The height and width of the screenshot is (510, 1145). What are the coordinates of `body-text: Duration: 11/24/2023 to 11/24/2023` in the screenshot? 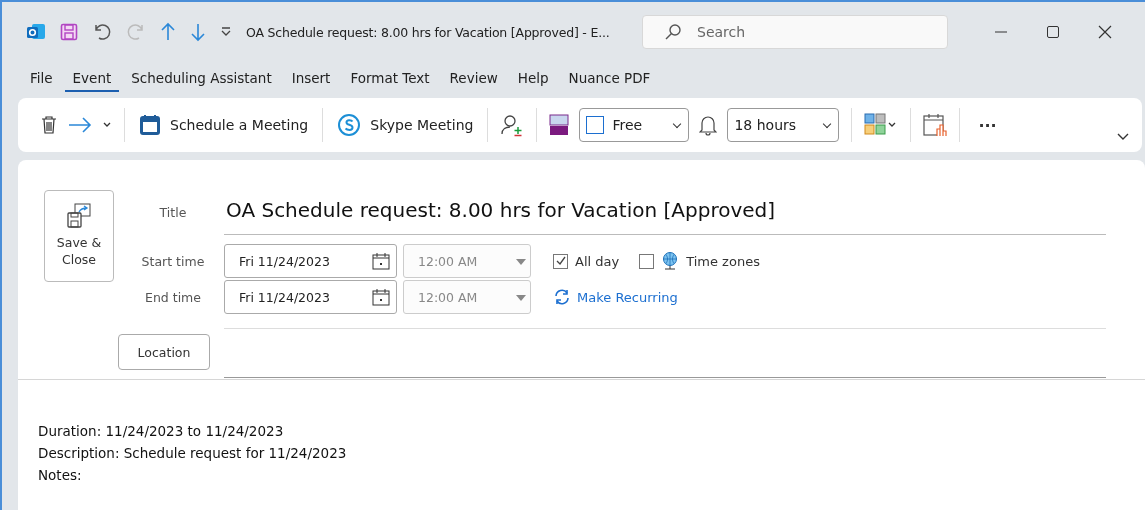 It's located at (161, 431).